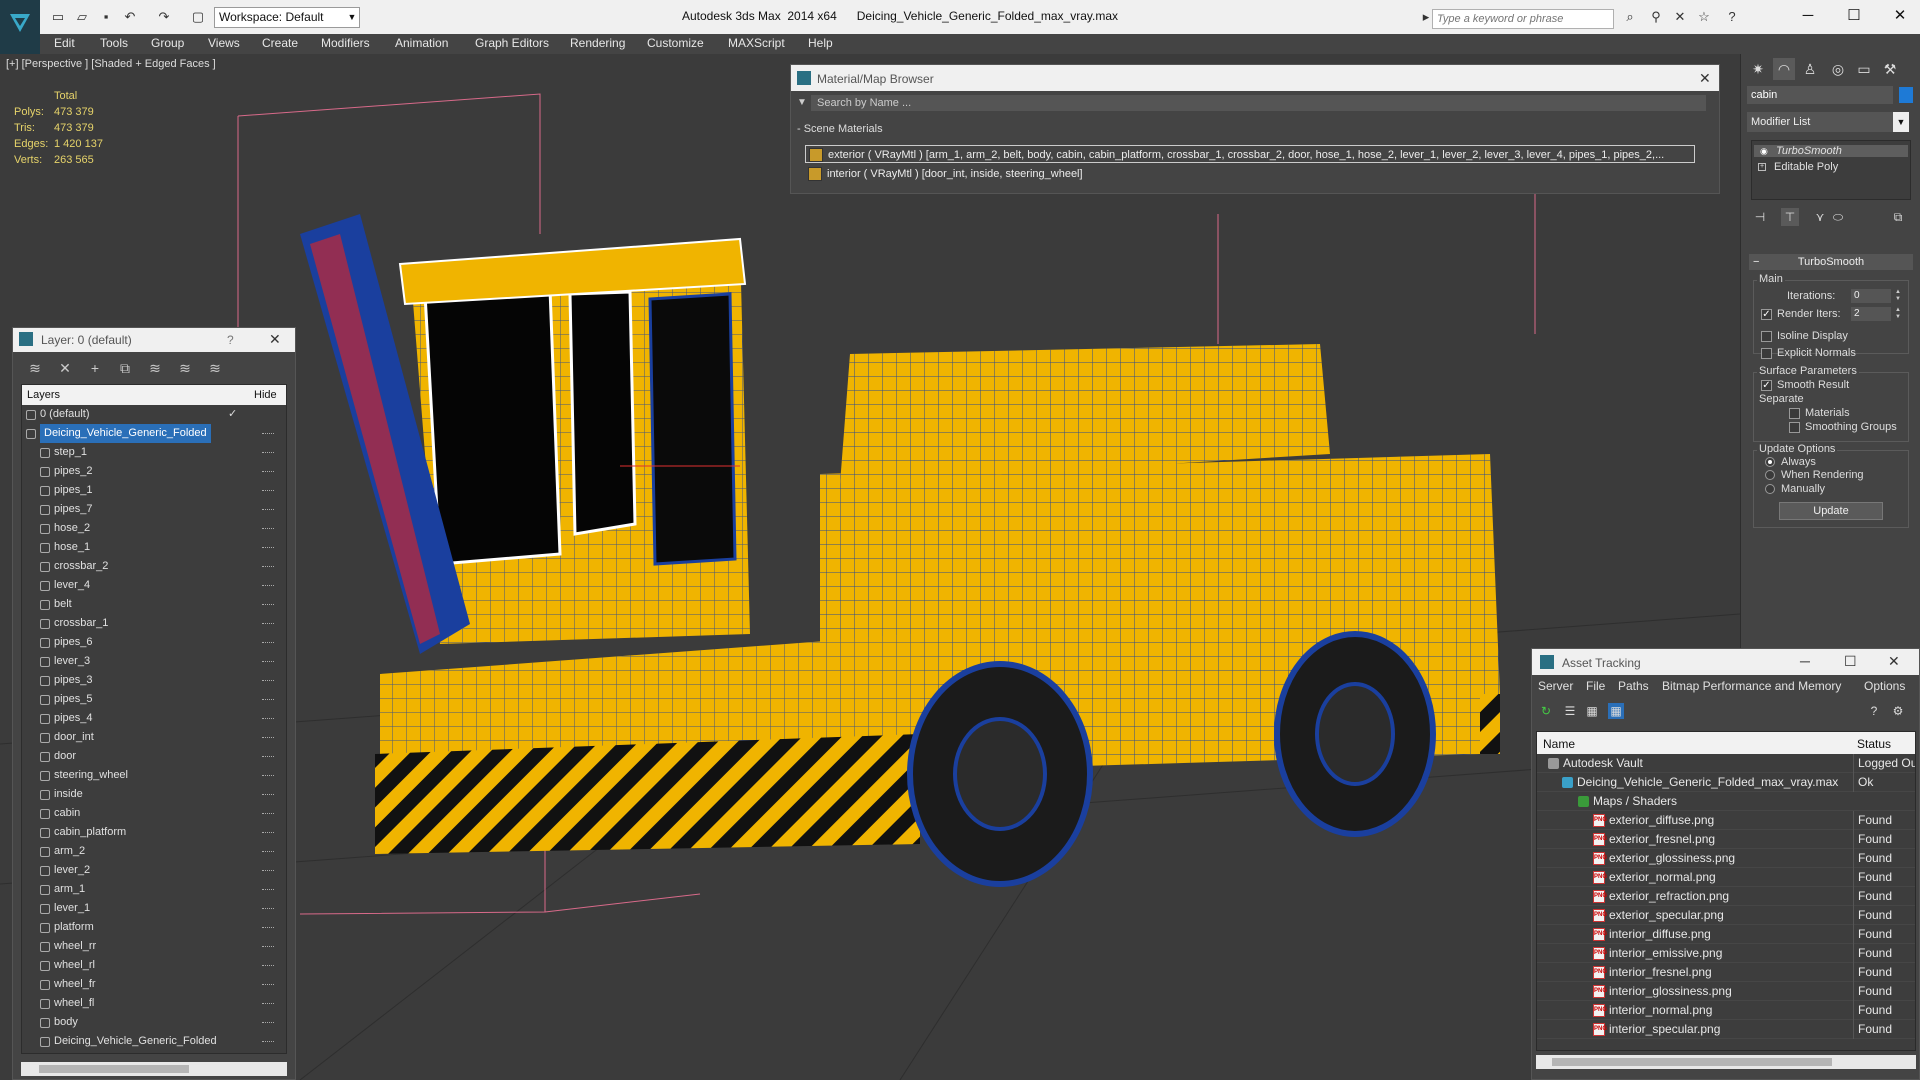  Describe the element at coordinates (802, 102) in the screenshot. I see `search-options-icon: ▼` at that location.